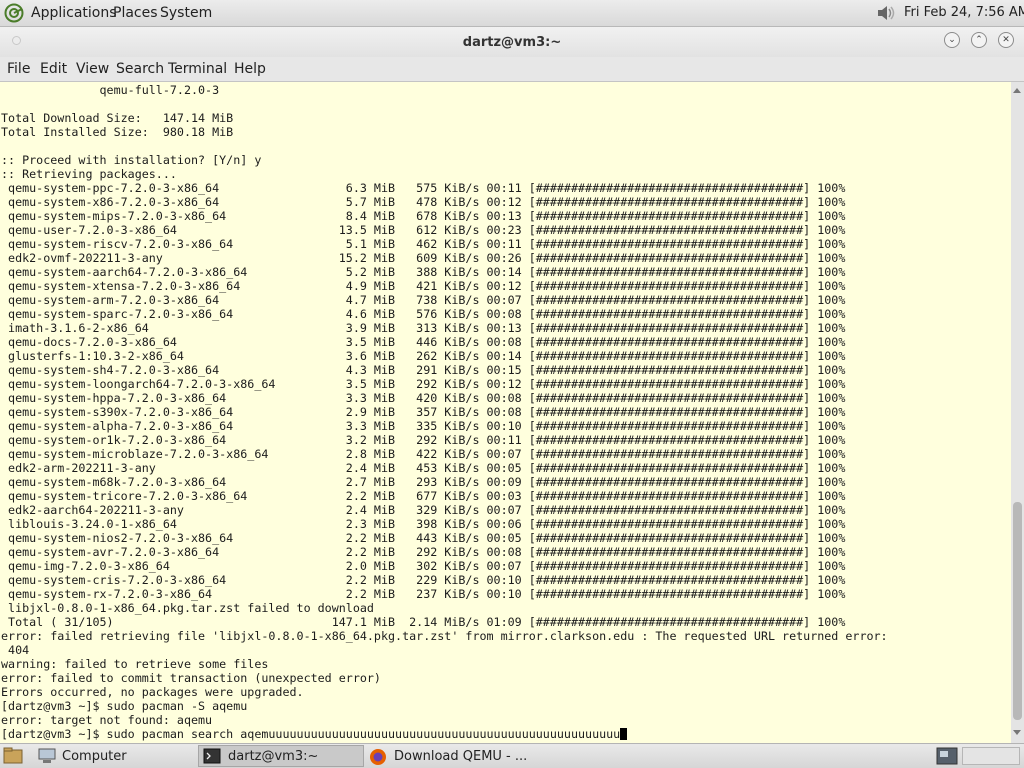 This screenshot has height=768, width=1024. I want to click on terminal-line: :: Proceed with installation? [Y/n] y, so click(131, 160).